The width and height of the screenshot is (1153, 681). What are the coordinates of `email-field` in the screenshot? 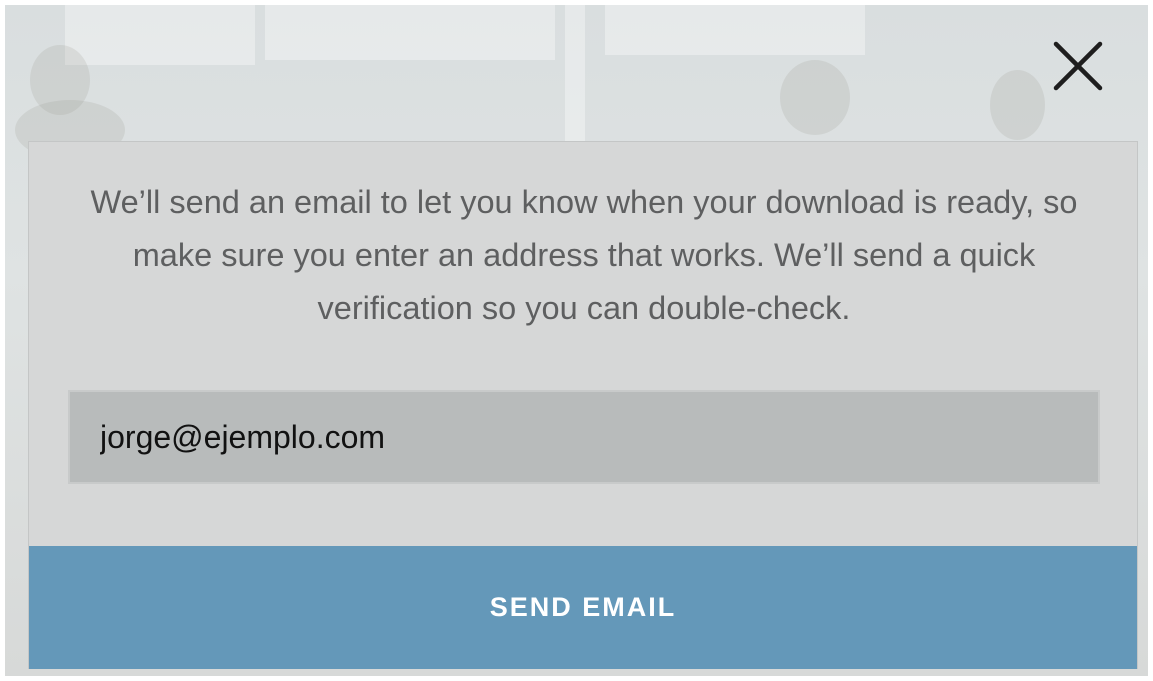 It's located at (584, 437).